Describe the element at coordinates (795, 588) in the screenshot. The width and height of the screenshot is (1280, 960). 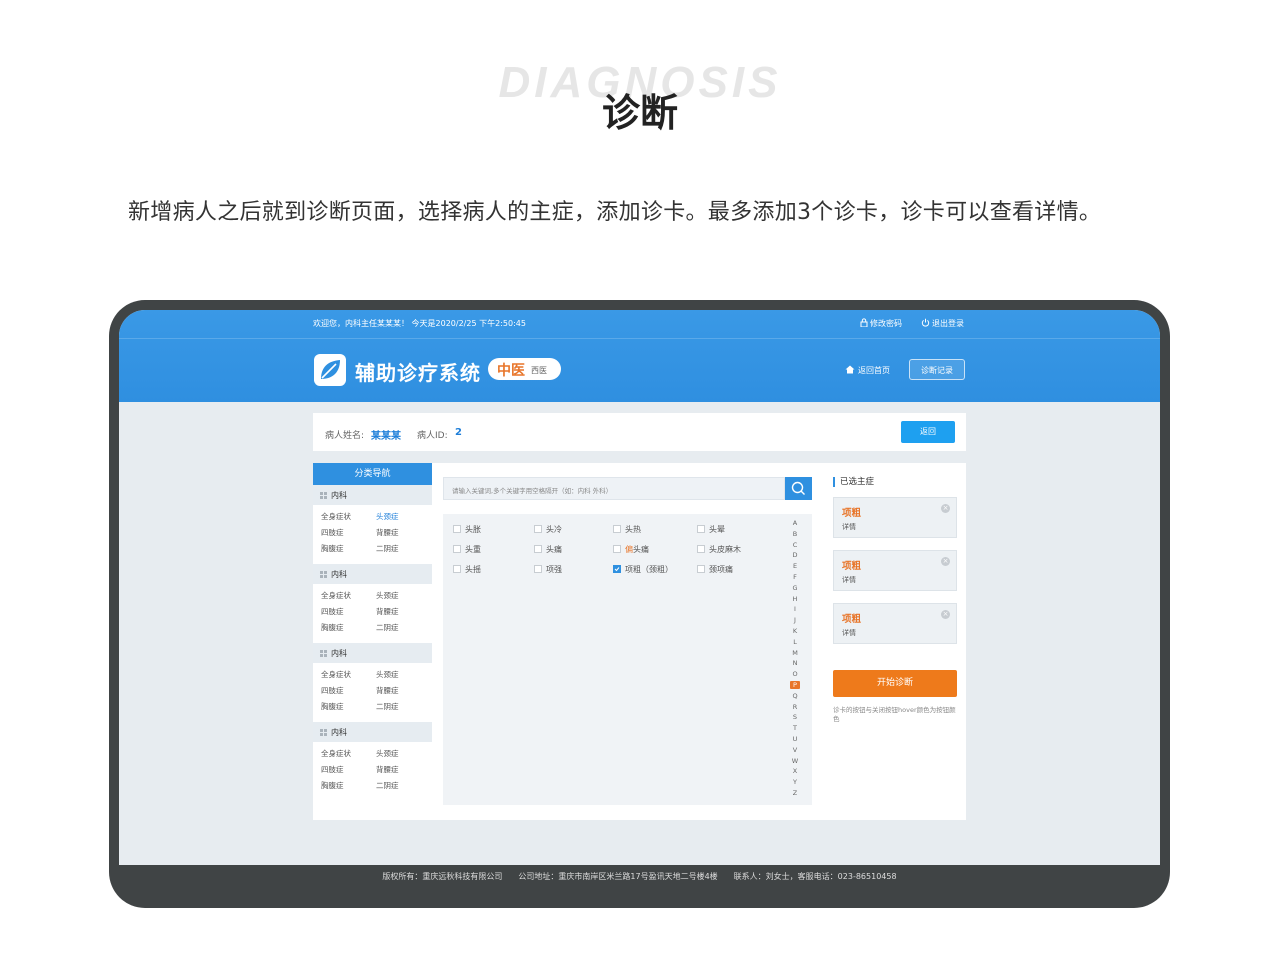
I see `alphabet-letter-g: G` at that location.